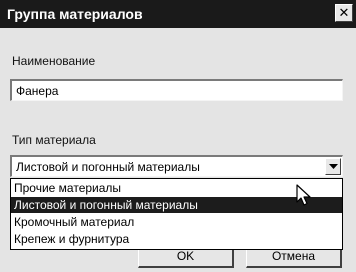 The height and width of the screenshot is (272, 356). I want to click on dropdown-button, so click(333, 166).